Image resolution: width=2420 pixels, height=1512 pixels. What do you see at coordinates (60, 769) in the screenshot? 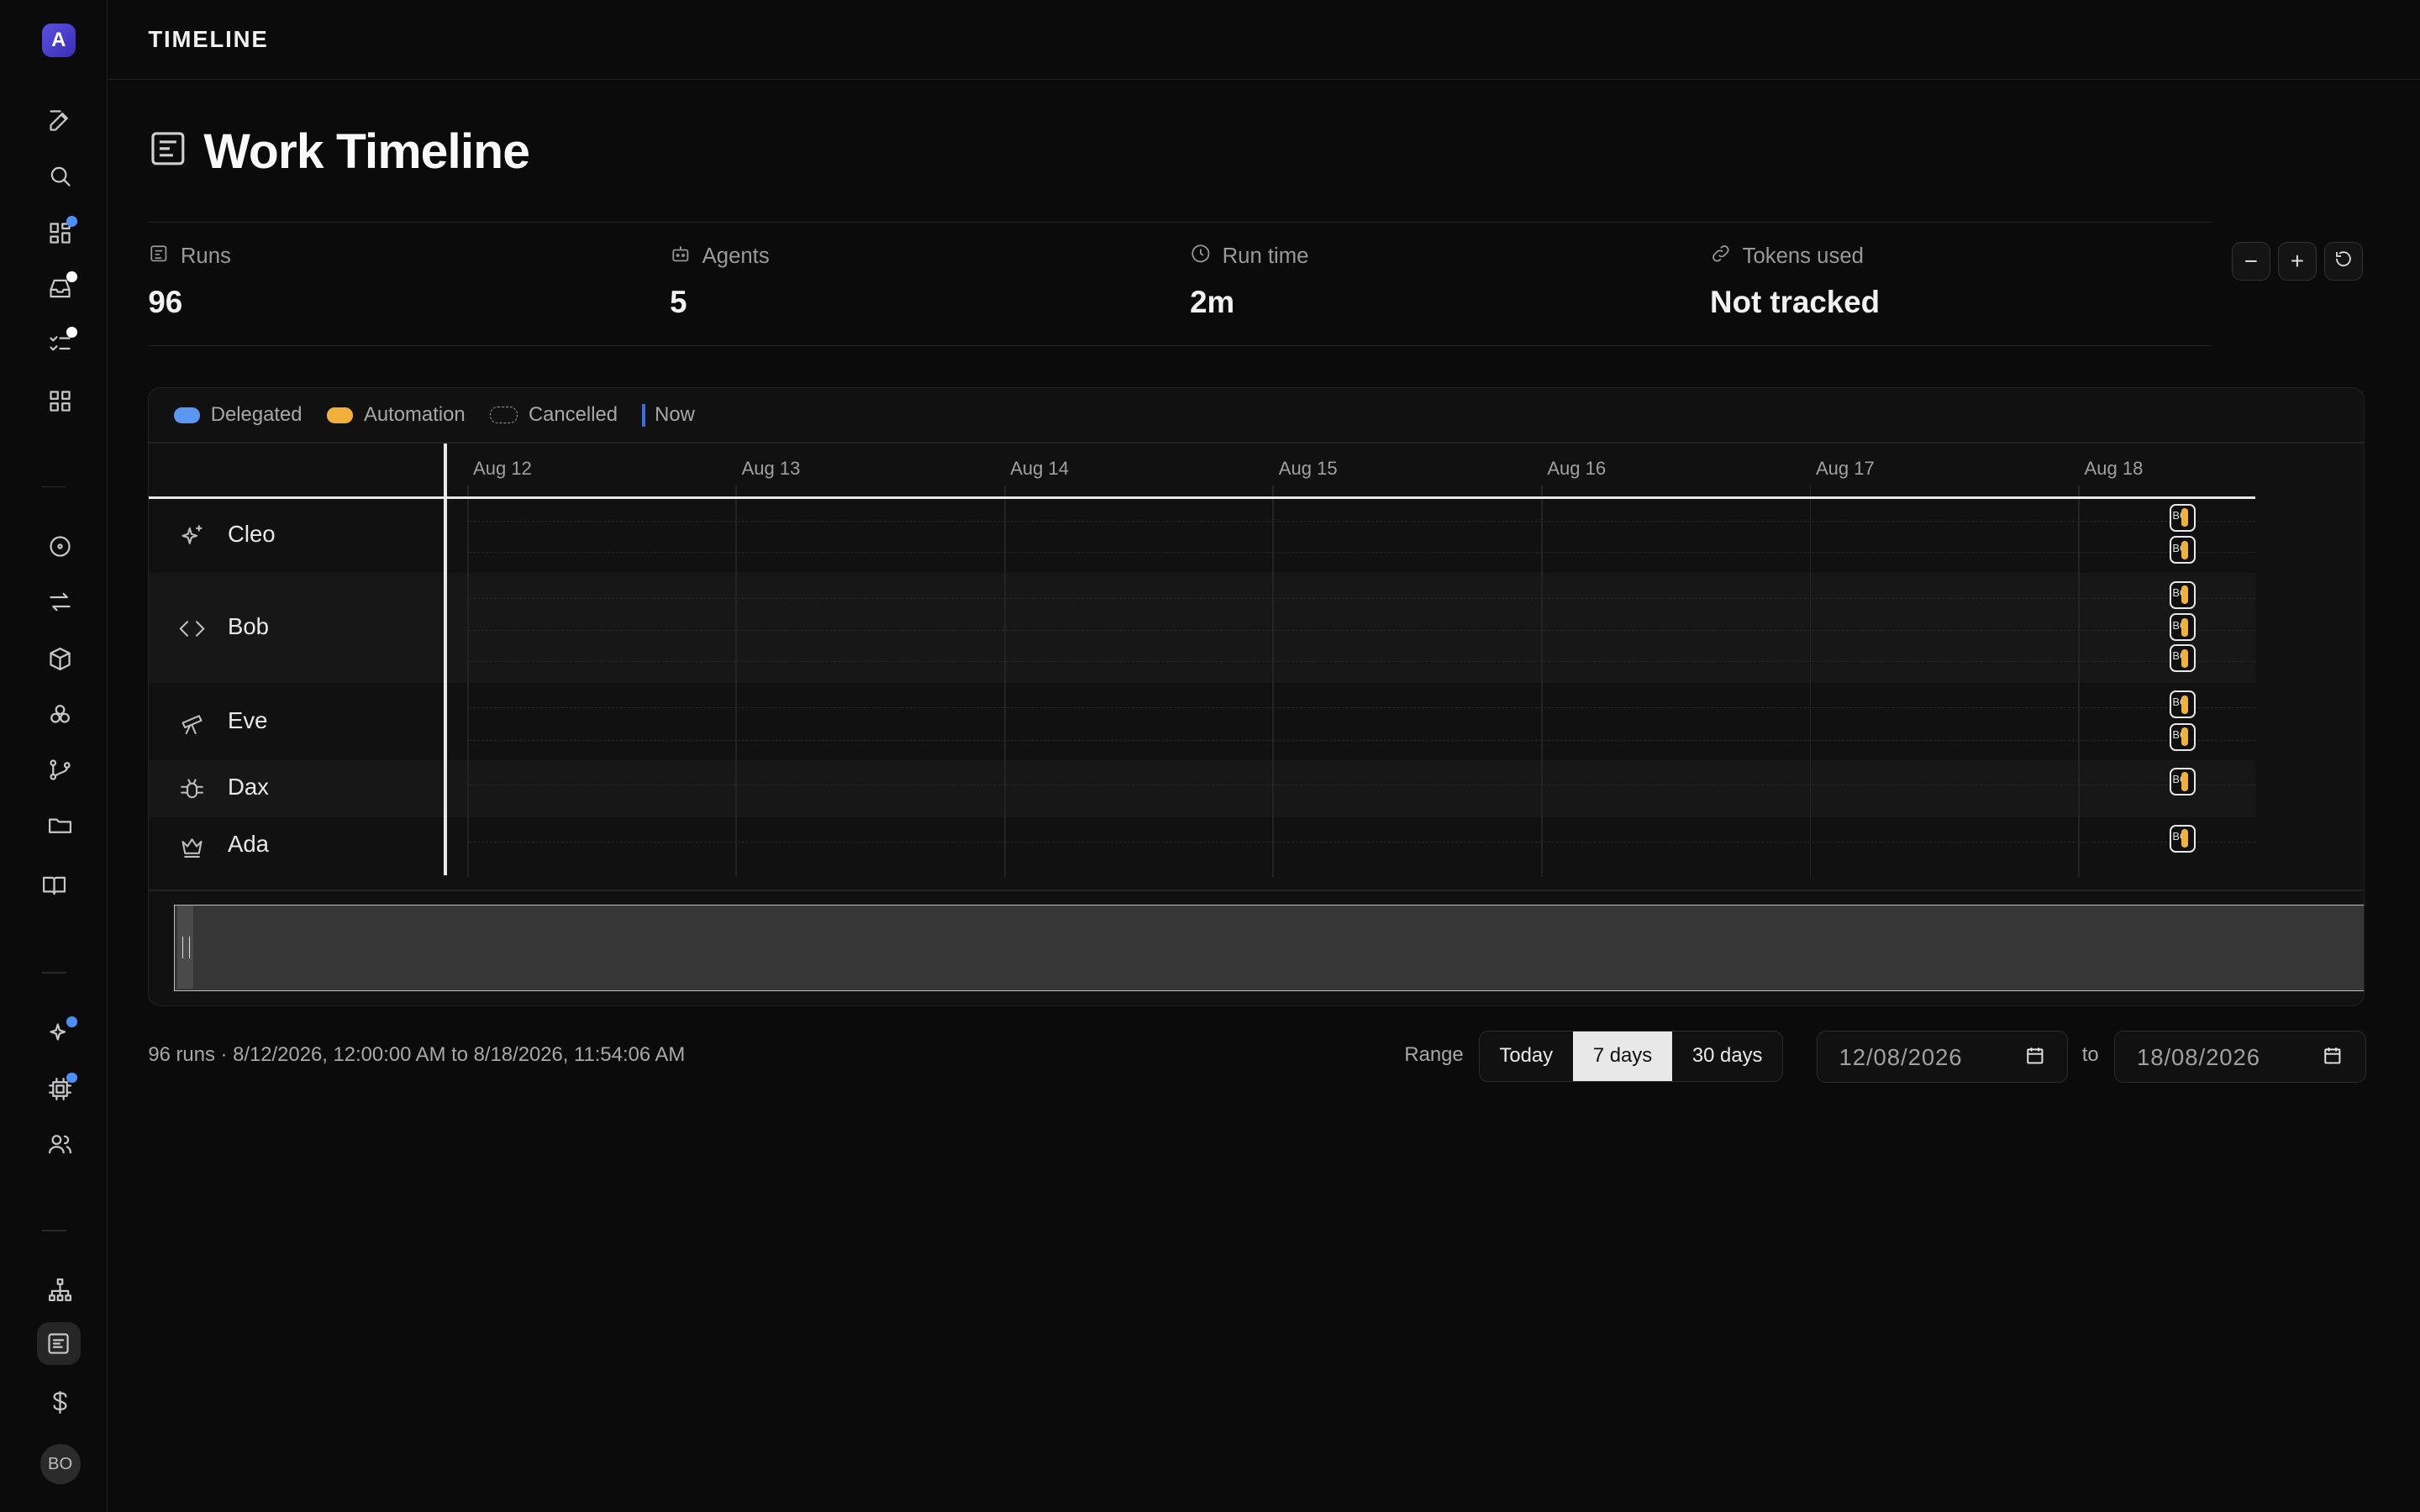
I see `git-branch-icon` at bounding box center [60, 769].